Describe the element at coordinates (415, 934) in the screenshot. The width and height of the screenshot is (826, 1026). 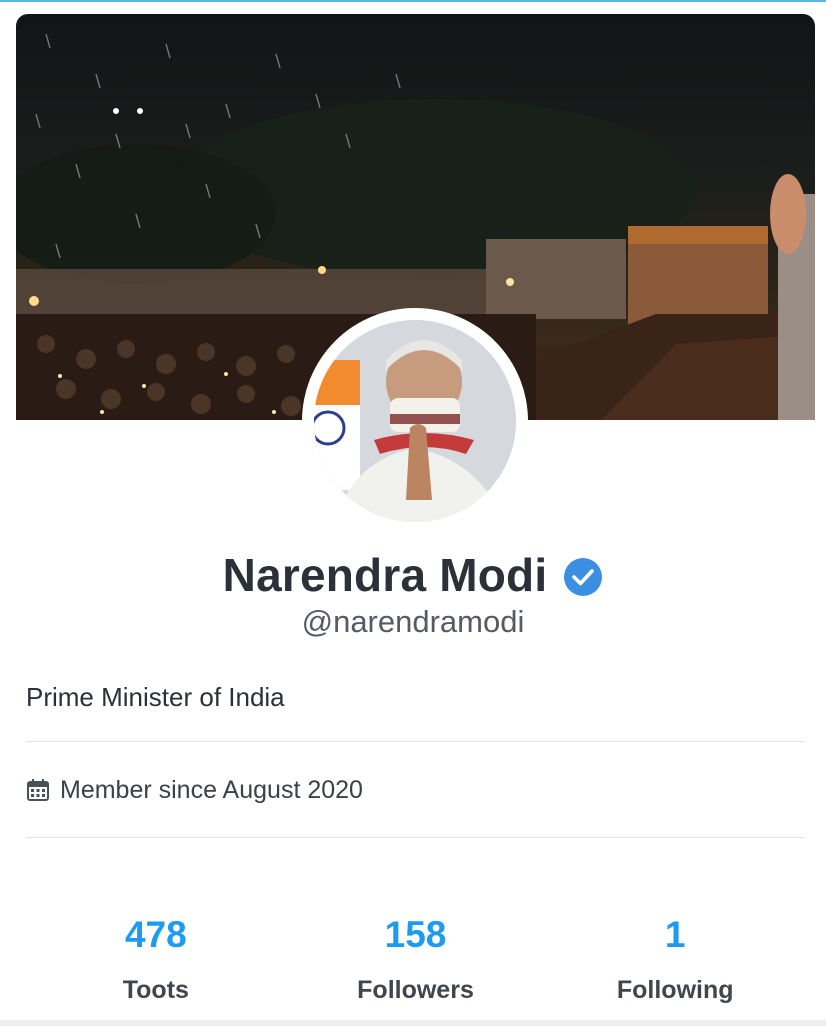
I see `stat-followers-value: 158` at that location.